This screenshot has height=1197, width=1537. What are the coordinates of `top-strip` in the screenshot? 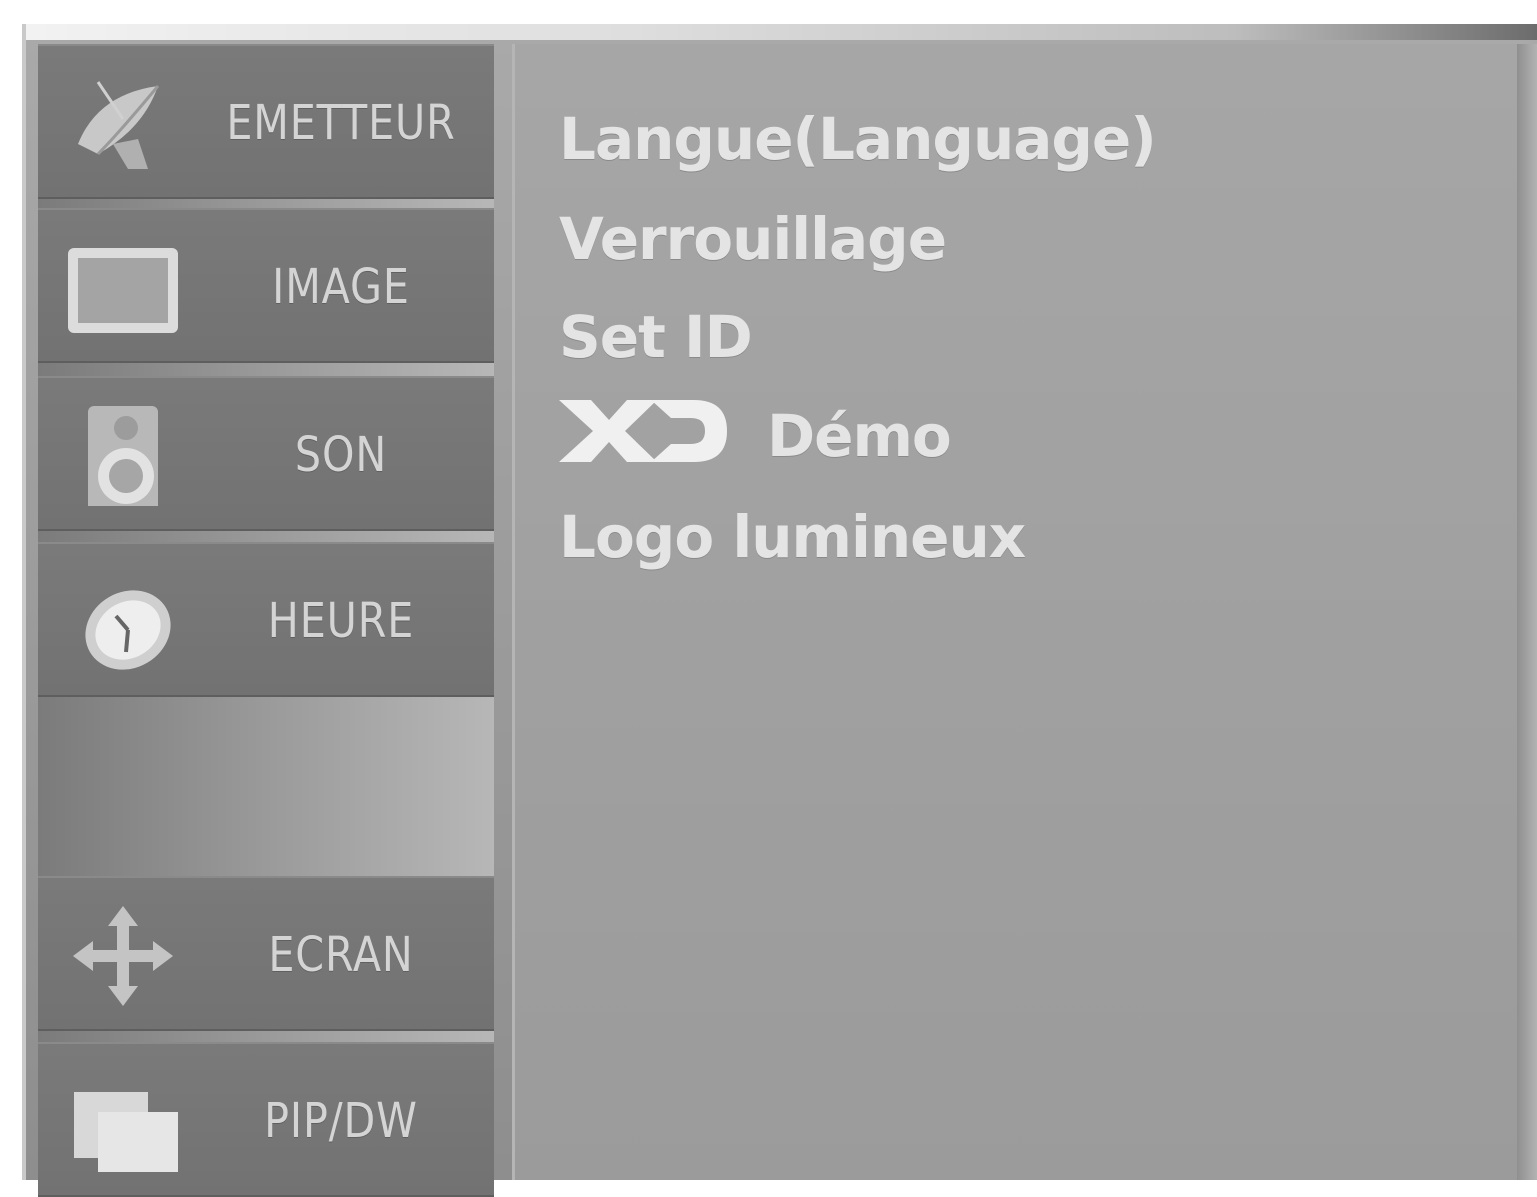 It's located at (781, 32).